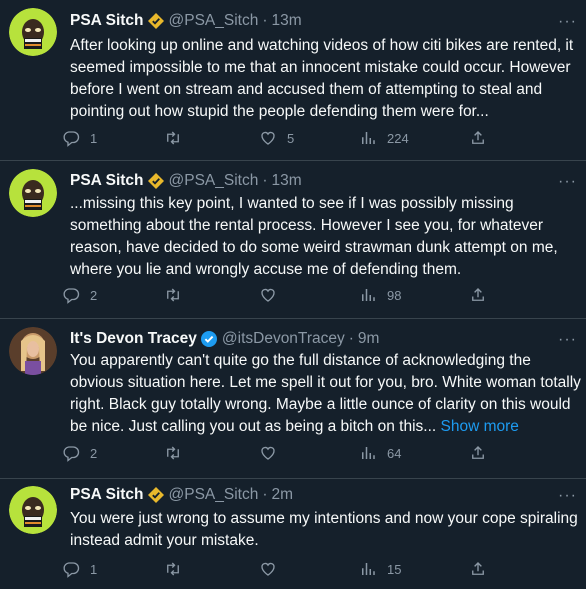 The height and width of the screenshot is (589, 586). What do you see at coordinates (398, 138) in the screenshot?
I see `view-count: 224` at bounding box center [398, 138].